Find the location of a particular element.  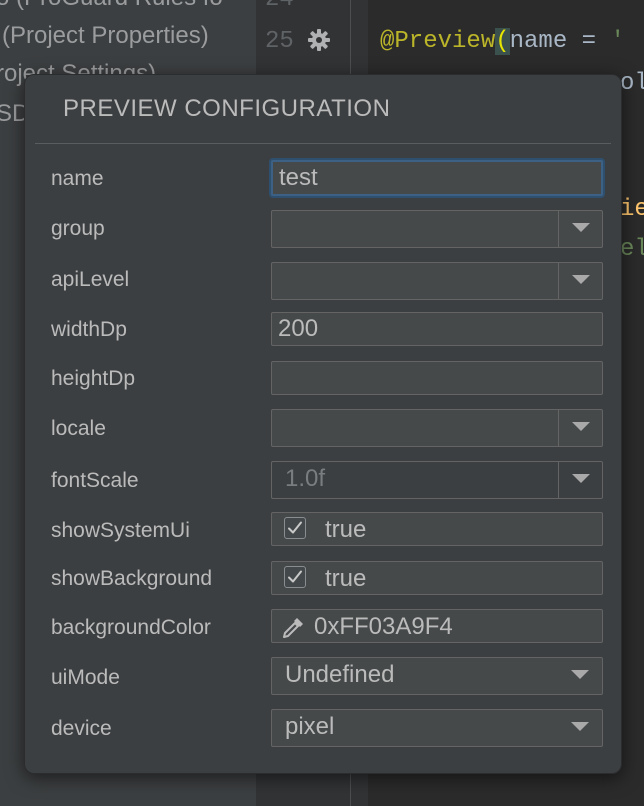

backgroundcolor-field: 0xFF03A9F4 is located at coordinates (437, 626).